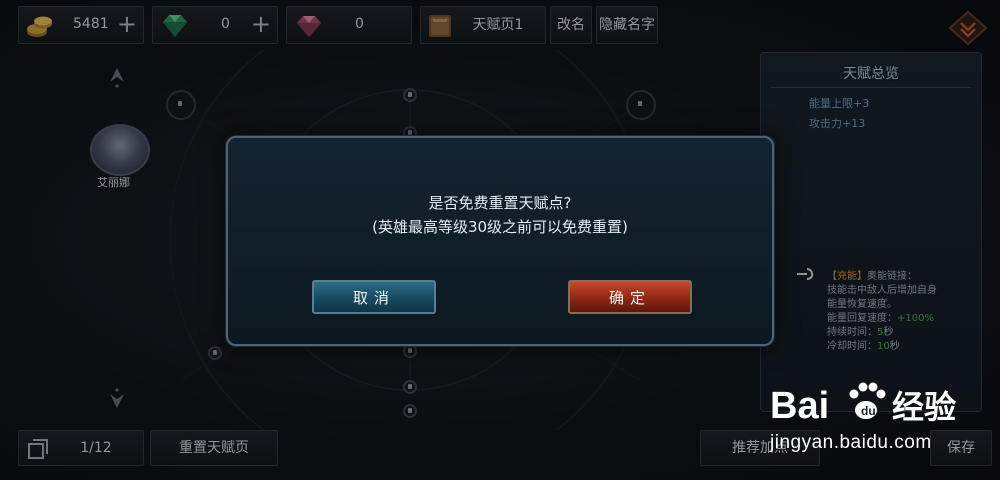 This screenshot has height=480, width=1000. Describe the element at coordinates (374, 297) in the screenshot. I see `cancel-button: 取消` at that location.